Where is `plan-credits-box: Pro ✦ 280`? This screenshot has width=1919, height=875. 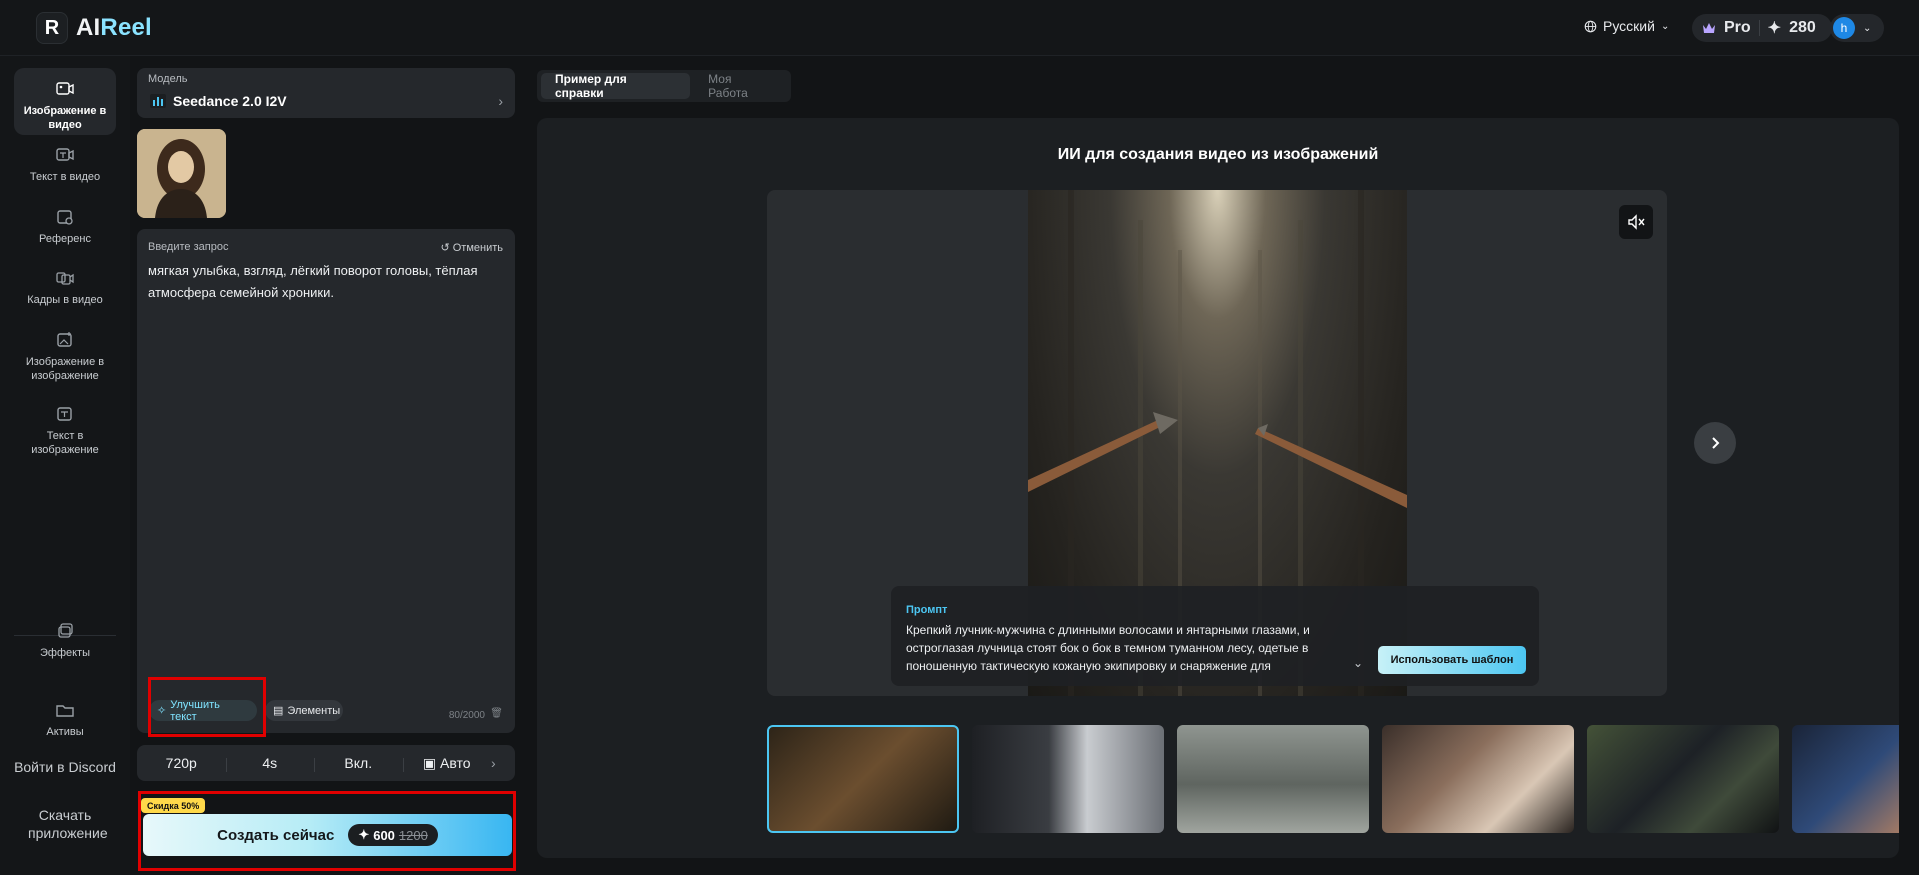 plan-credits-box: Pro ✦ 280 is located at coordinates (1762, 28).